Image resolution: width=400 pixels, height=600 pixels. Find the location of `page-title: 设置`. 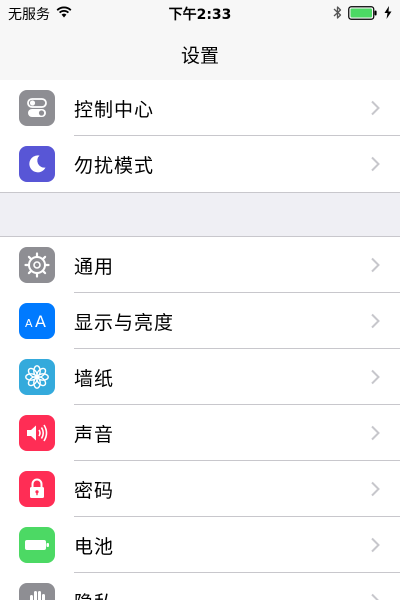

page-title: 设置 is located at coordinates (199, 56).